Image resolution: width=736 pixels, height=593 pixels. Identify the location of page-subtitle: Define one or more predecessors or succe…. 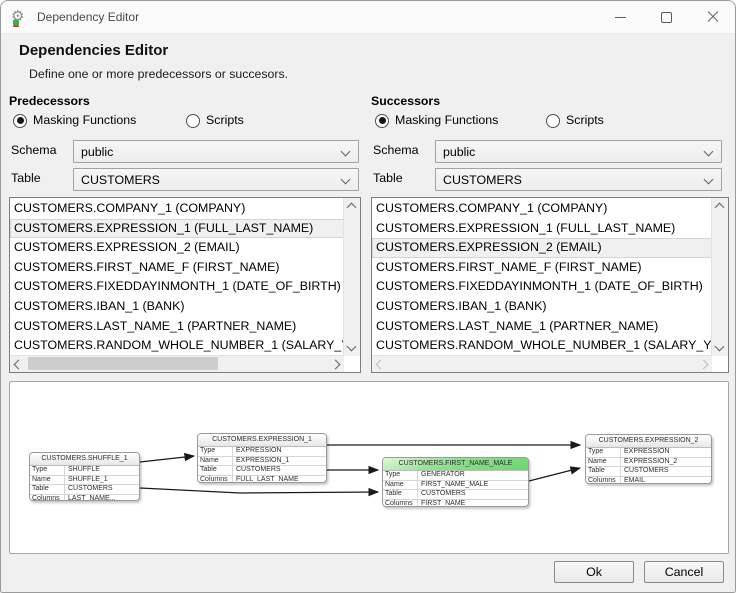
(159, 74).